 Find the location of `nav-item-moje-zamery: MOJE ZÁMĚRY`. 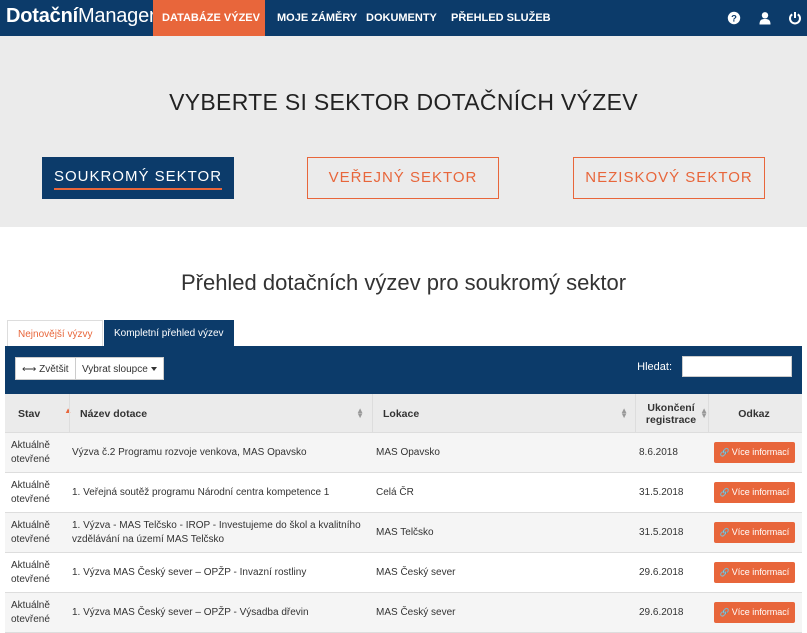

nav-item-moje-zamery: MOJE ZÁMĚRY is located at coordinates (317, 18).